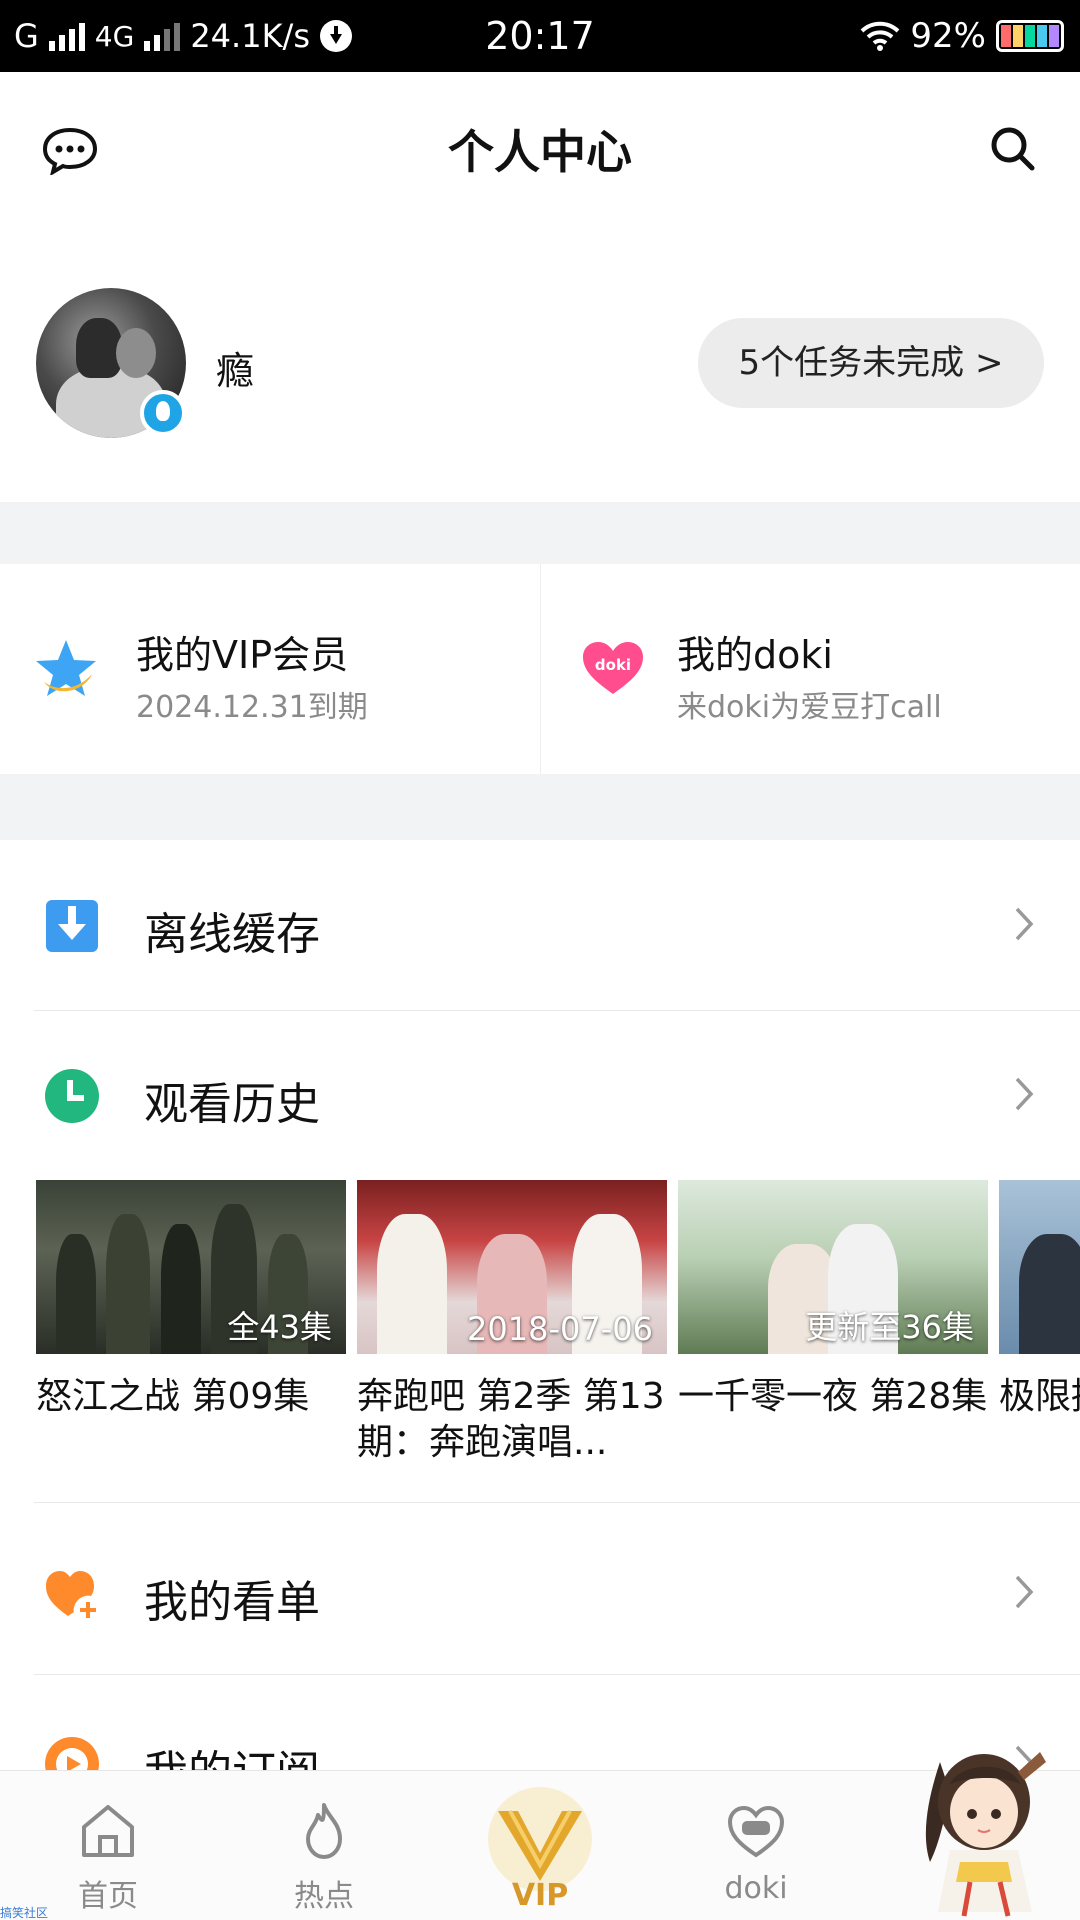 This screenshot has height=1920, width=1080. Describe the element at coordinates (809, 707) in the screenshot. I see `doki-card-subtitle: 来doki为爱豆打call` at that location.